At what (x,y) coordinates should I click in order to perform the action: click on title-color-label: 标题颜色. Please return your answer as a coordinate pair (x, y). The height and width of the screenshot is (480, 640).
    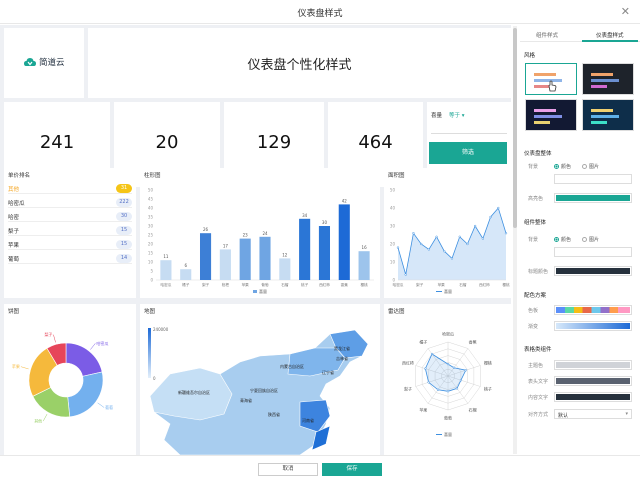
    Looking at the image, I should click on (538, 272).